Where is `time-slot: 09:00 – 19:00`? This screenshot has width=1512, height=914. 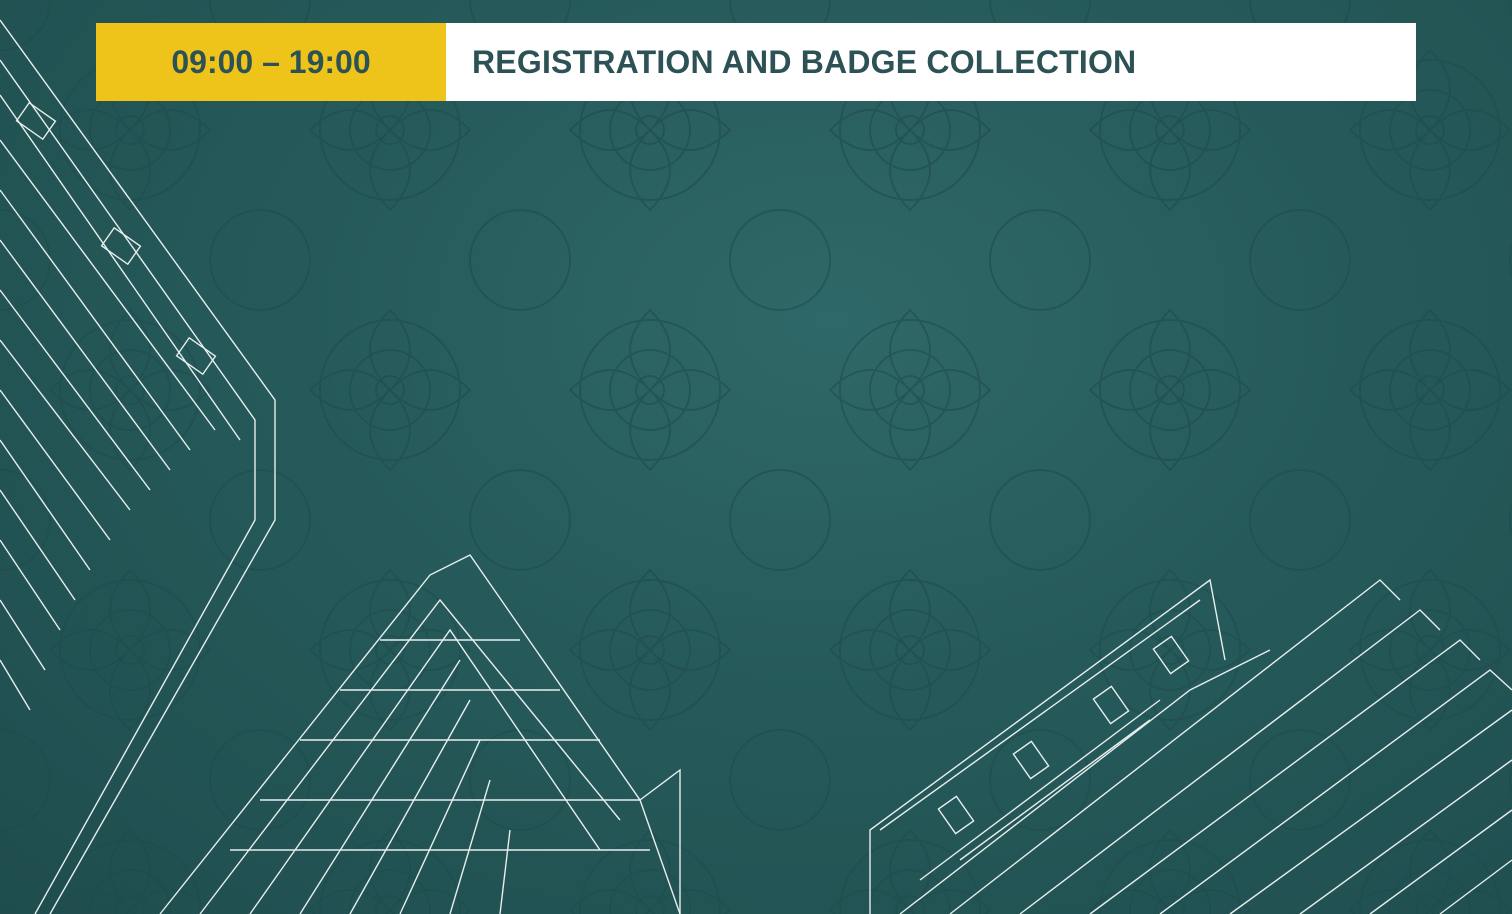
time-slot: 09:00 – 19:00 is located at coordinates (271, 62).